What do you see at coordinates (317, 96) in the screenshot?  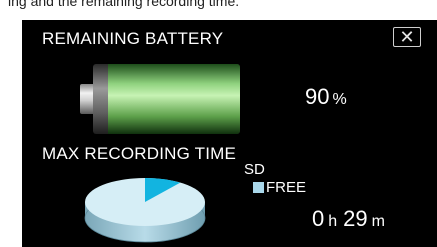 I see `battery-percent-value: 90` at bounding box center [317, 96].